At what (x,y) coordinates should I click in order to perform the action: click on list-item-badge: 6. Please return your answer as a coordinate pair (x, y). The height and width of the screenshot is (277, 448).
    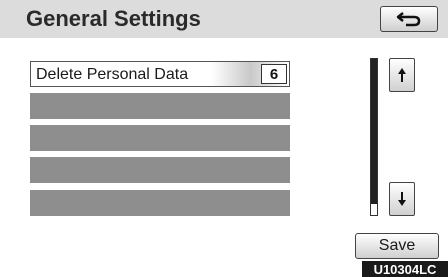
    Looking at the image, I should click on (274, 74).